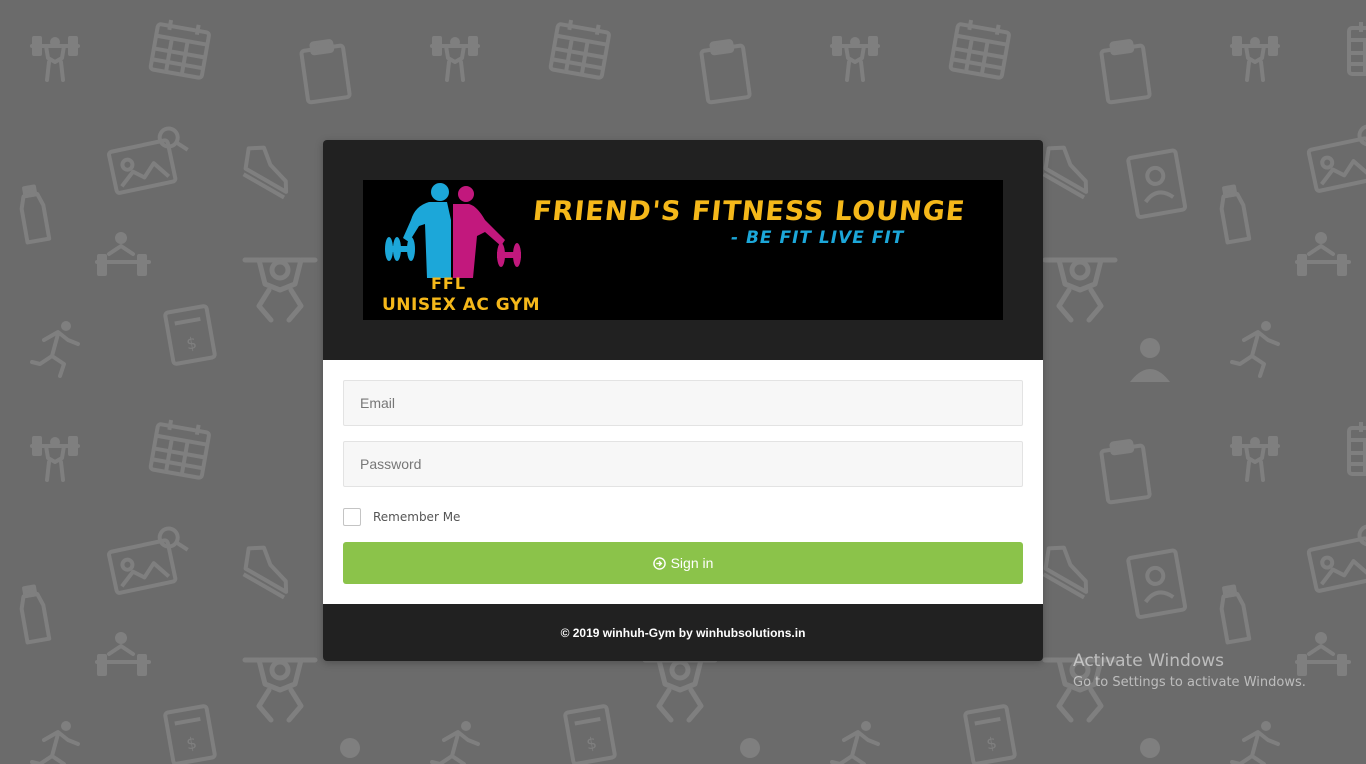 The width and height of the screenshot is (1366, 764). I want to click on sign-in-label: Sign in, so click(692, 563).